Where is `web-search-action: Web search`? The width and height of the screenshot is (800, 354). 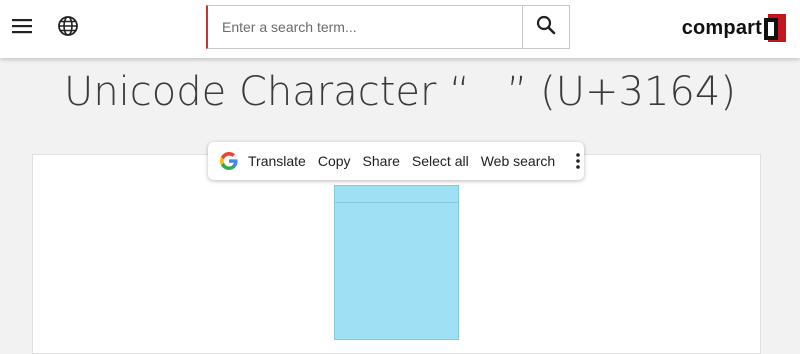 web-search-action: Web search is located at coordinates (518, 161).